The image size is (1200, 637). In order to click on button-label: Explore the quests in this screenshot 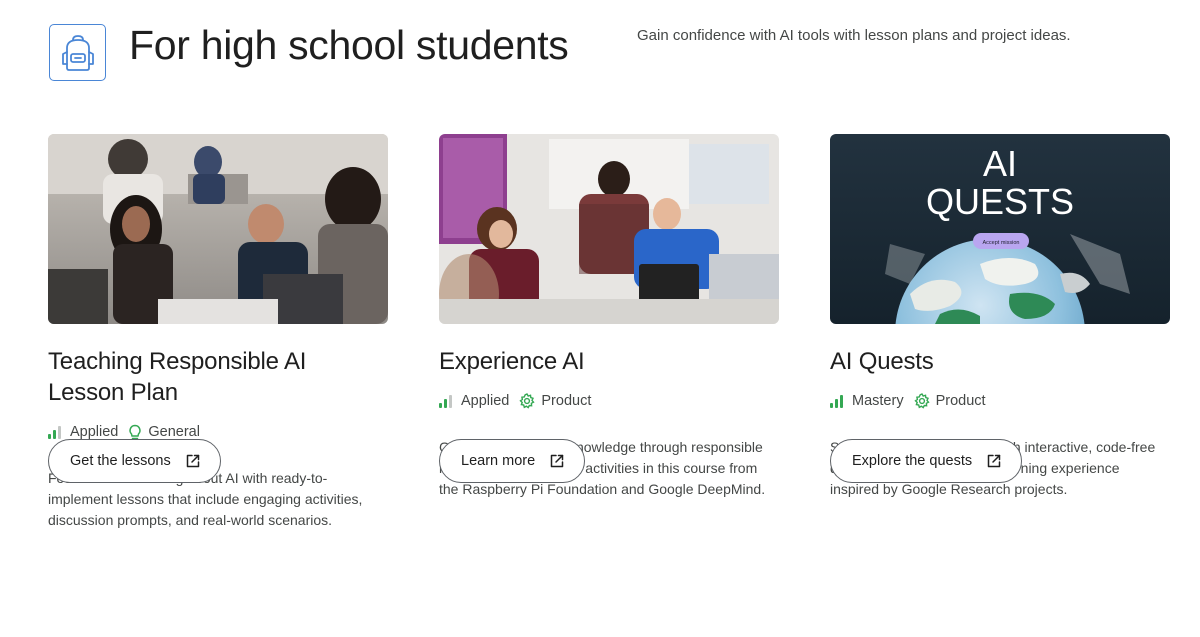, I will do `click(912, 461)`.